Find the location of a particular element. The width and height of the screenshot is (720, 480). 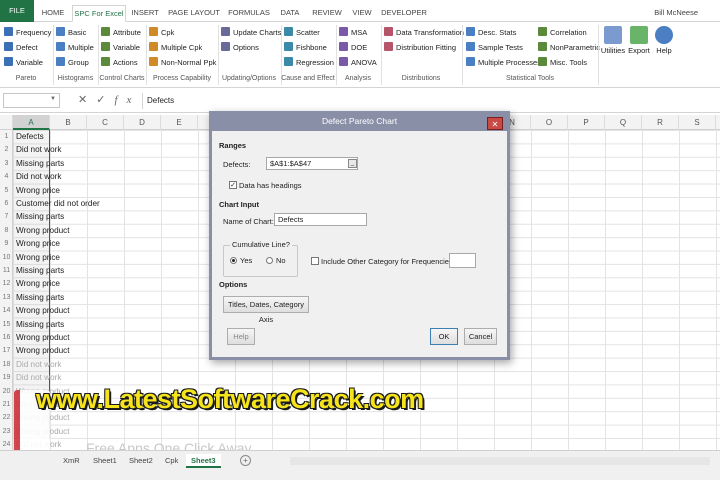

row-header: 7 is located at coordinates (6, 216).